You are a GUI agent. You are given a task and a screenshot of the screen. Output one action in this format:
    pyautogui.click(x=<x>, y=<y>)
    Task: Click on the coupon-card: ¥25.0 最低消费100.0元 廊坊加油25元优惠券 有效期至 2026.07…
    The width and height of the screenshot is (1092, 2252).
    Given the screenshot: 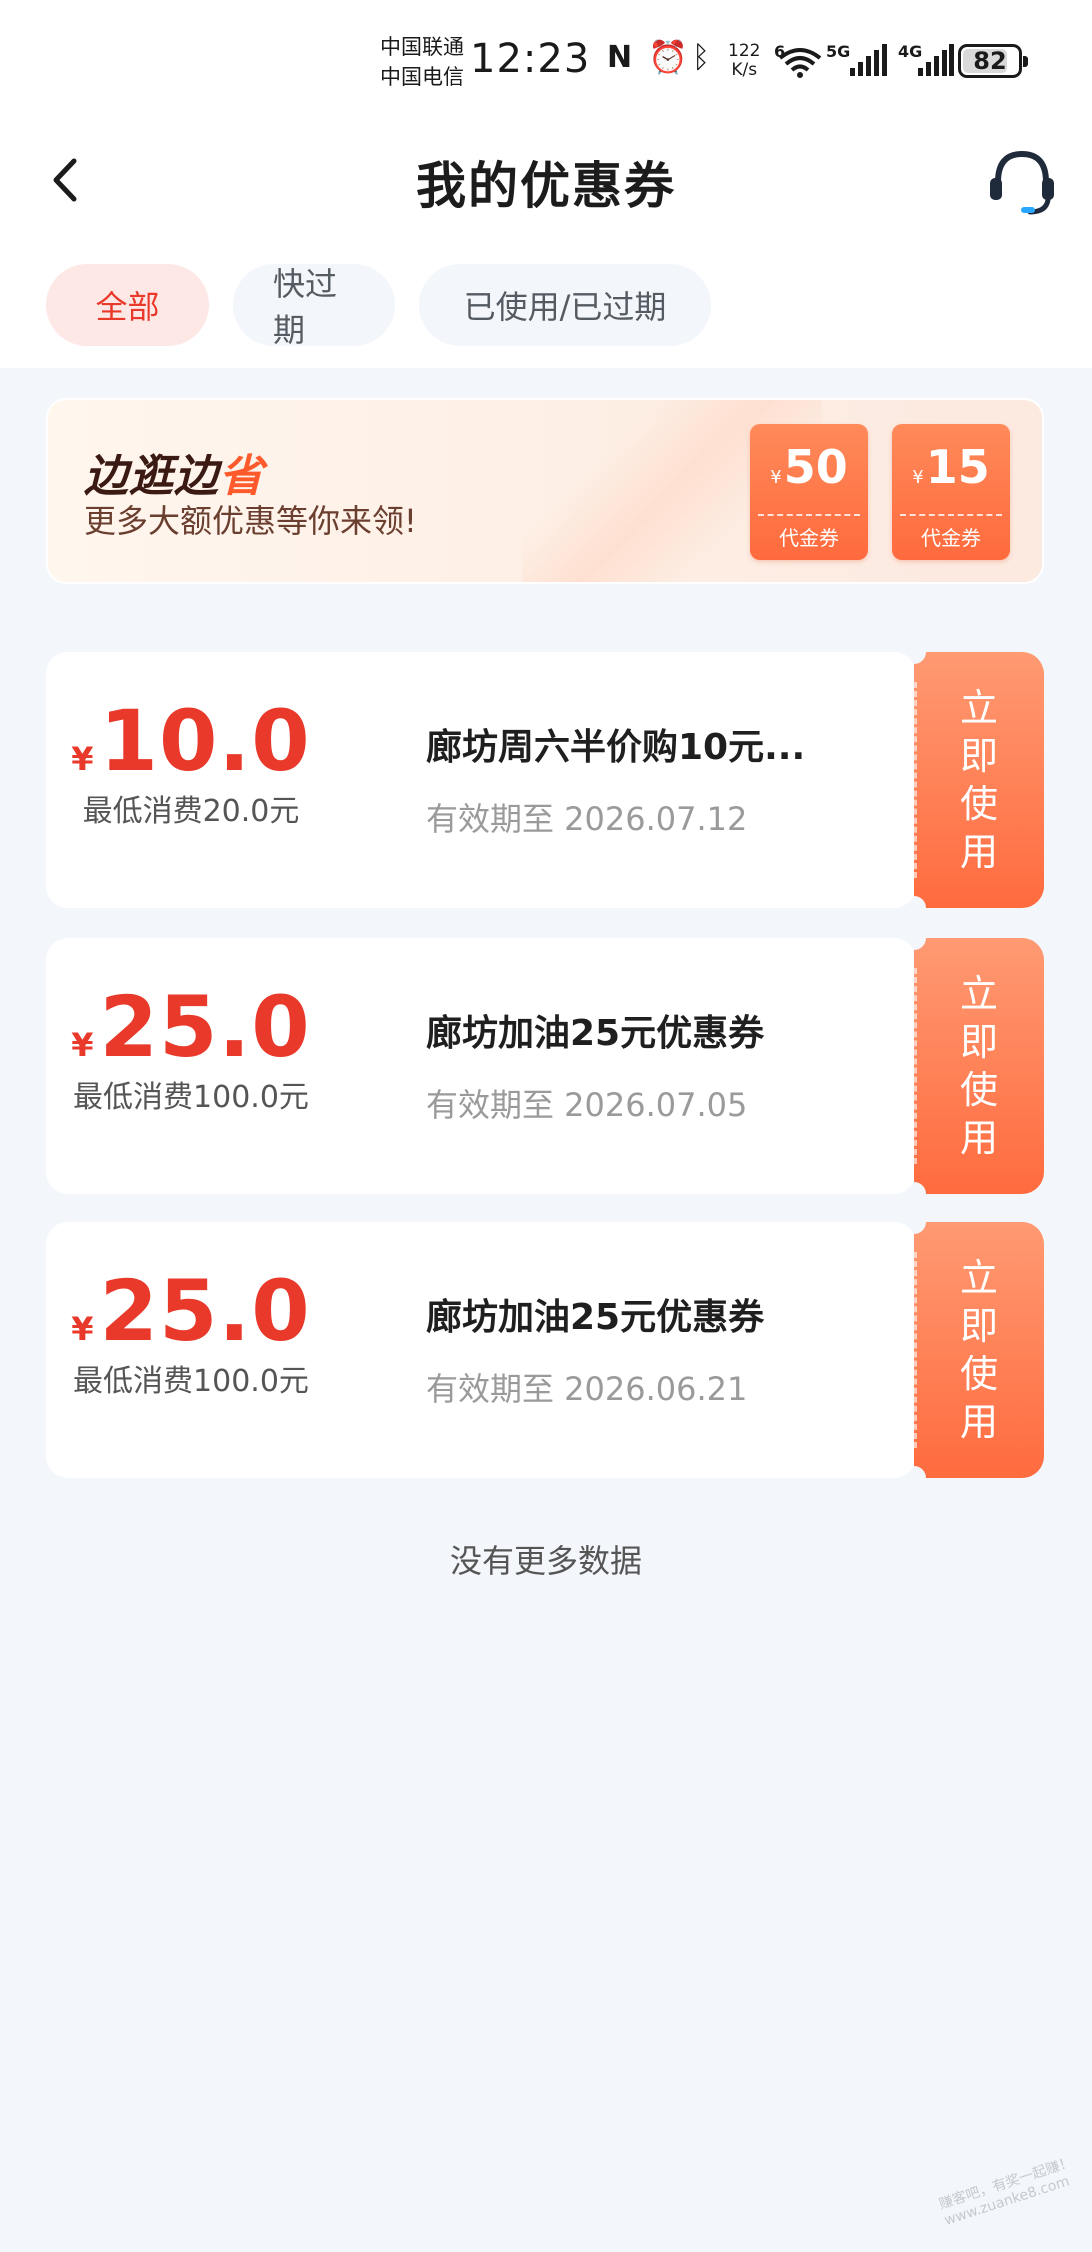 What is the action you would take?
    pyautogui.click(x=545, y=1066)
    